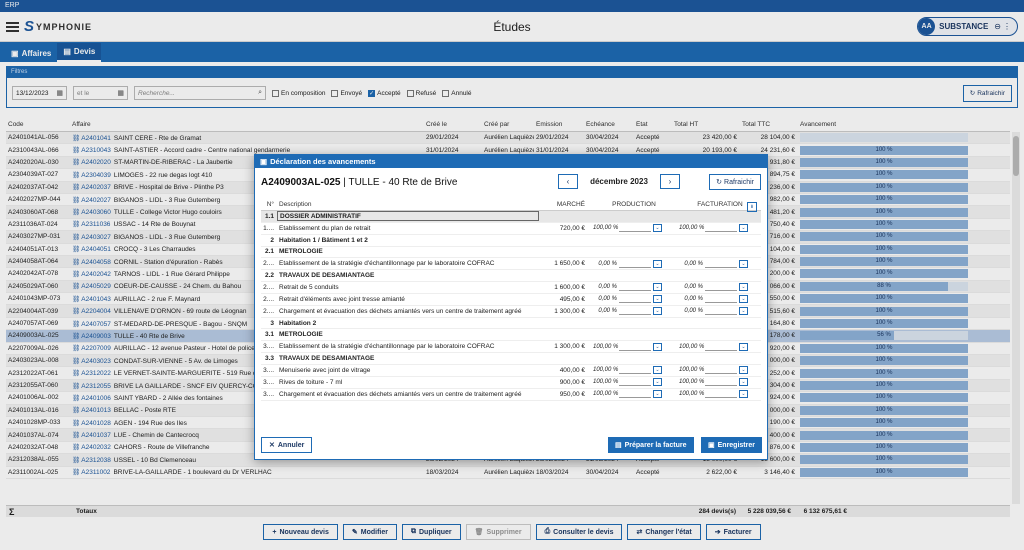 The image size is (1024, 550). What do you see at coordinates (670, 181) in the screenshot?
I see `next-month-button: ›` at bounding box center [670, 181].